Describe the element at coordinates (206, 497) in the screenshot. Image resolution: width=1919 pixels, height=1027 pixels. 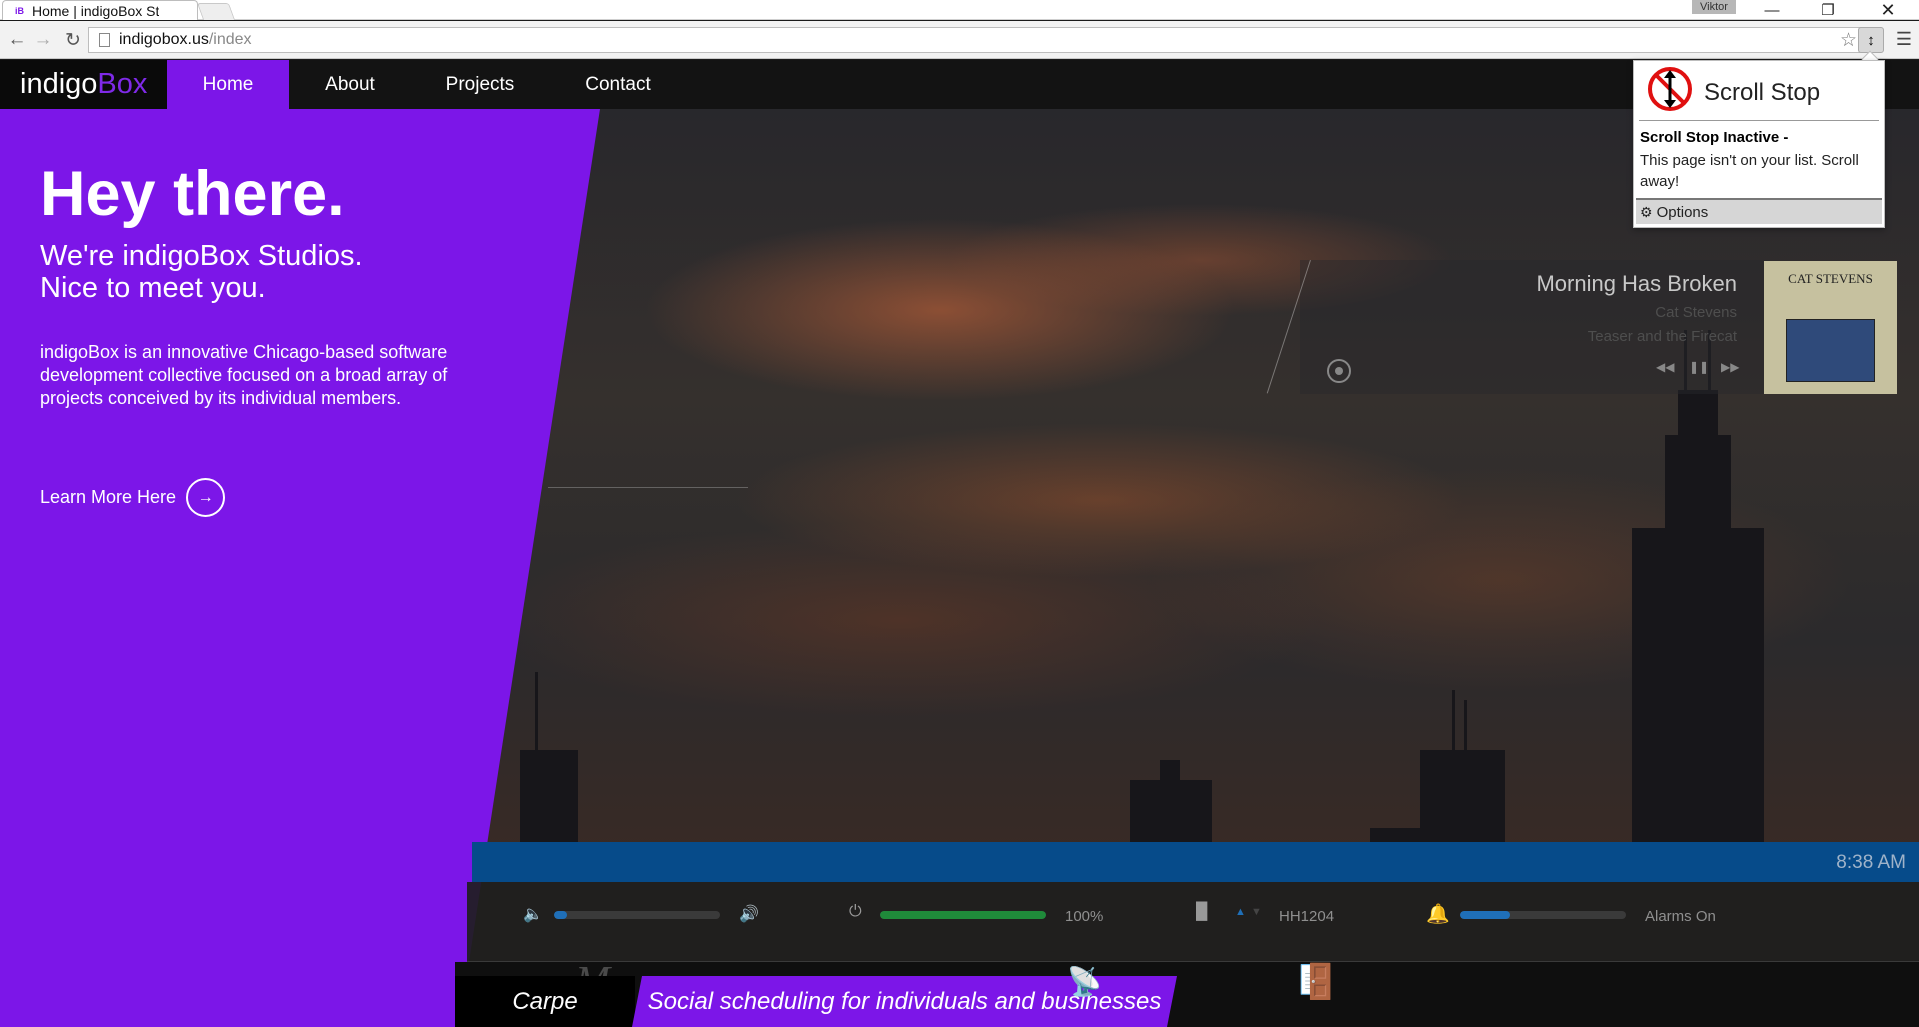
I see `arrow-right-icon: →` at that location.